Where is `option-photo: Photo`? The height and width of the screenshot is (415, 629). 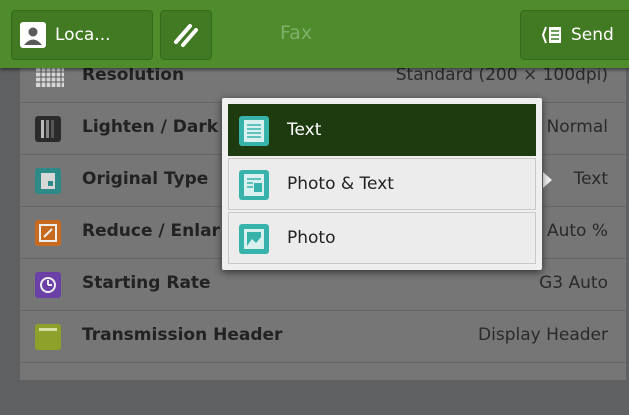
option-photo: Photo is located at coordinates (382, 238).